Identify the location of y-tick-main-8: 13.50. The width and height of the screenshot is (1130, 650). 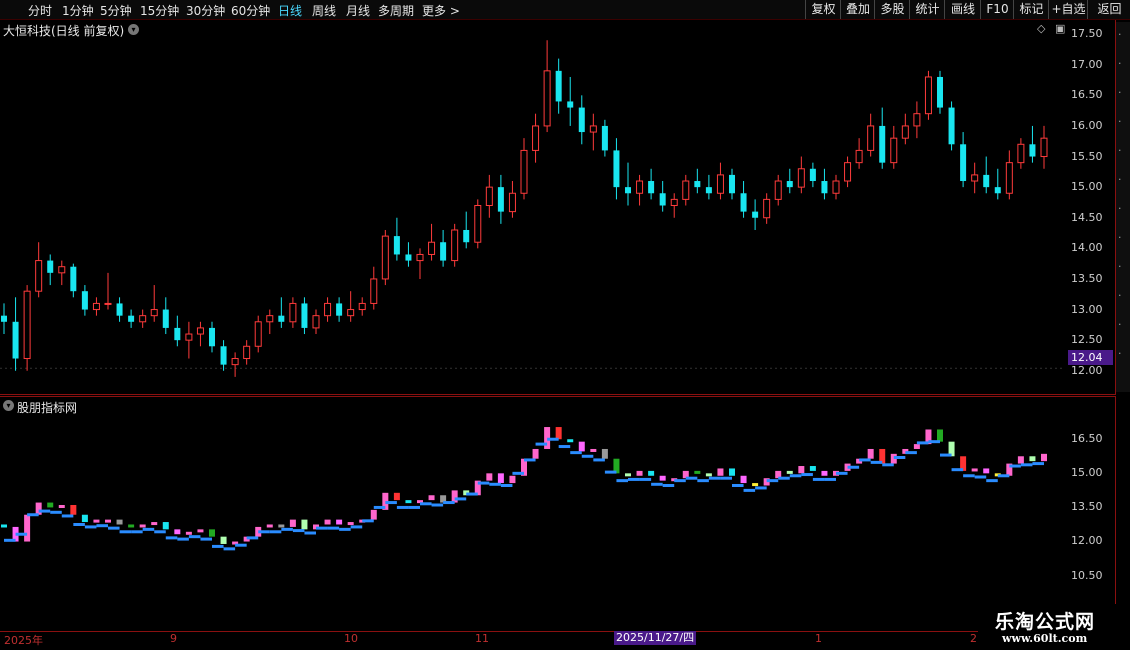
(1087, 278).